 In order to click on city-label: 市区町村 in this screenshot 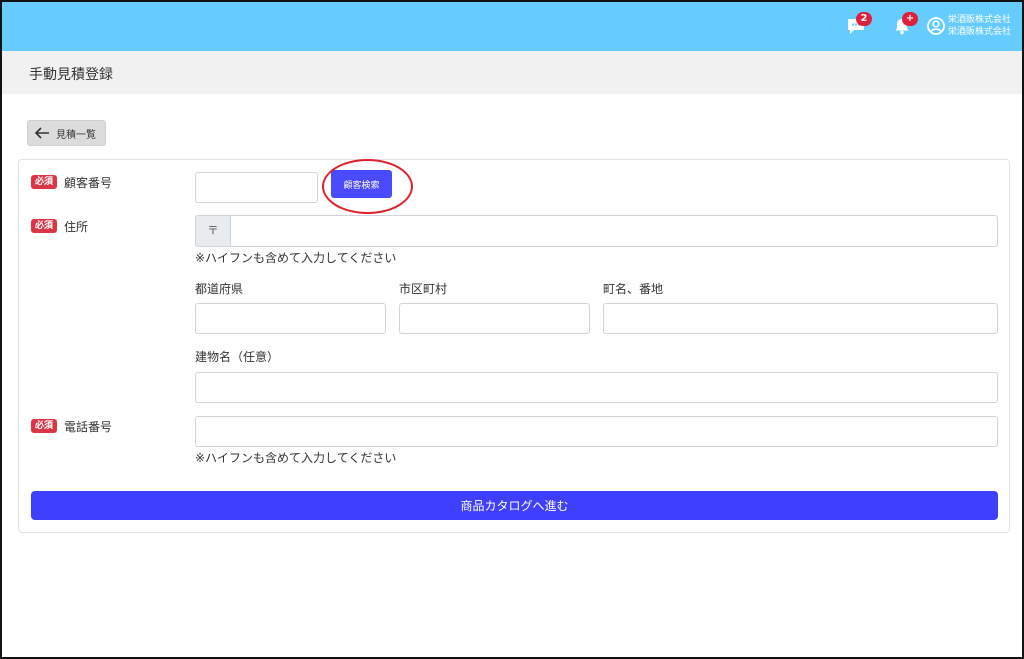, I will do `click(423, 289)`.